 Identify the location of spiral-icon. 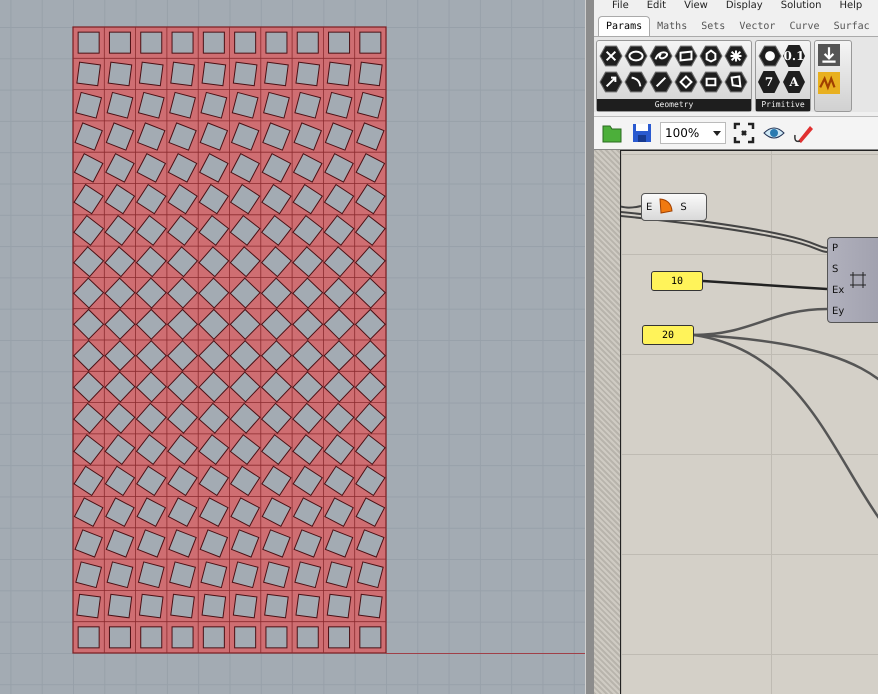
(661, 56).